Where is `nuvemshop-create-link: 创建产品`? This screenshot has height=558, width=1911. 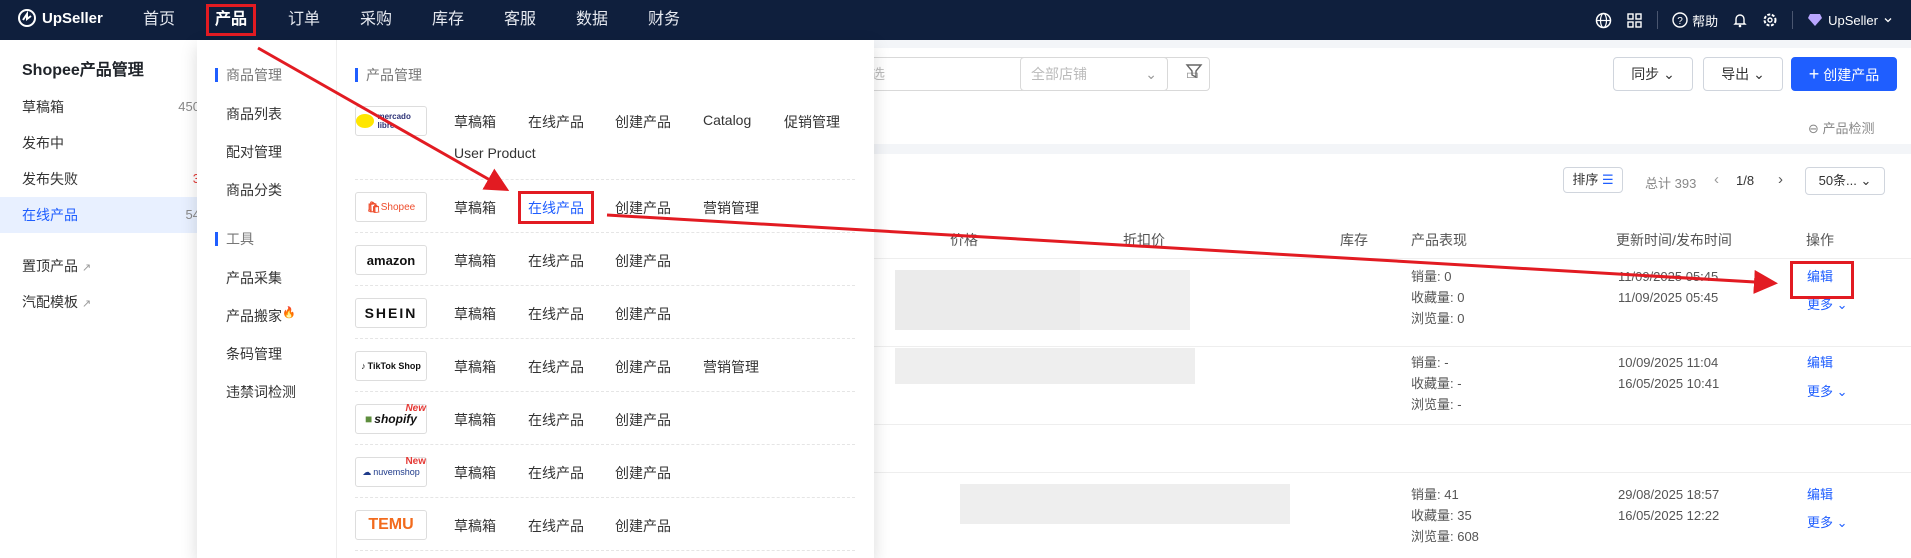
nuvemshop-create-link: 创建产品 is located at coordinates (643, 473).